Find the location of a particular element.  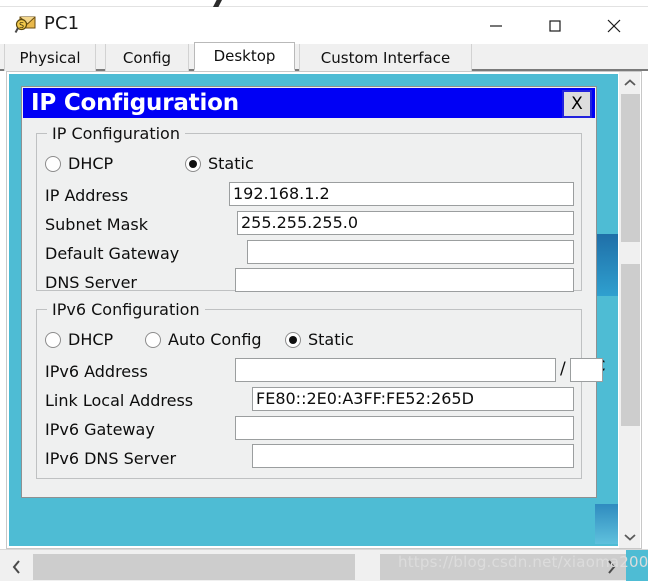

ipv4-group-legend: IP Configuration is located at coordinates (116, 133).